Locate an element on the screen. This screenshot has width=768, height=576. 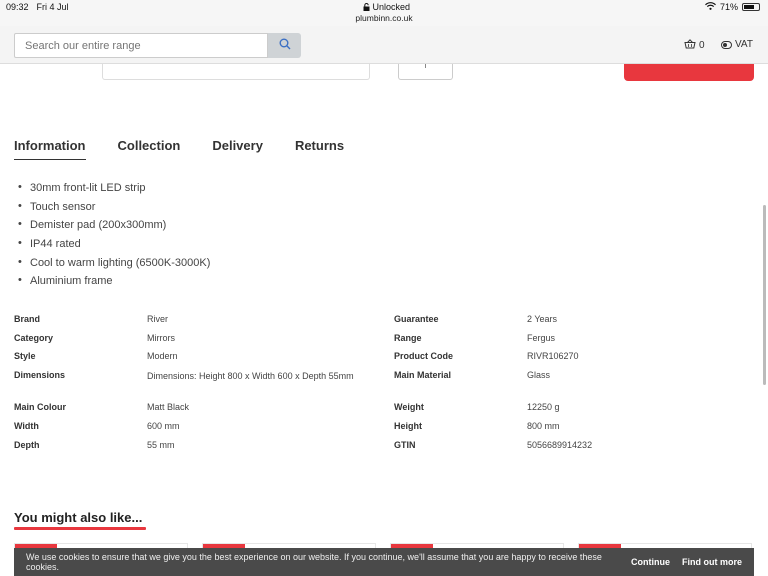
toggle-icon is located at coordinates (726, 44).